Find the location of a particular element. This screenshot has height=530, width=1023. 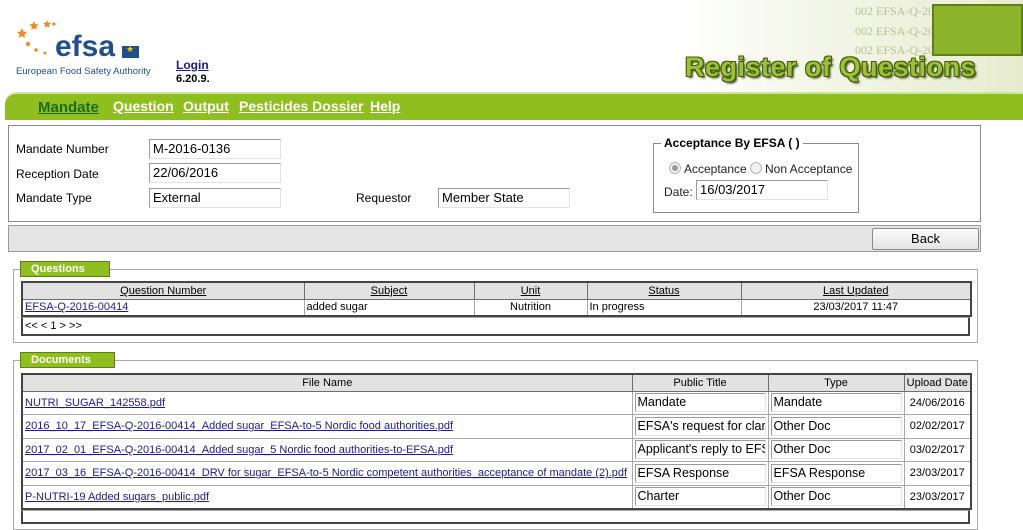

requestor-field: Member State is located at coordinates (504, 198).